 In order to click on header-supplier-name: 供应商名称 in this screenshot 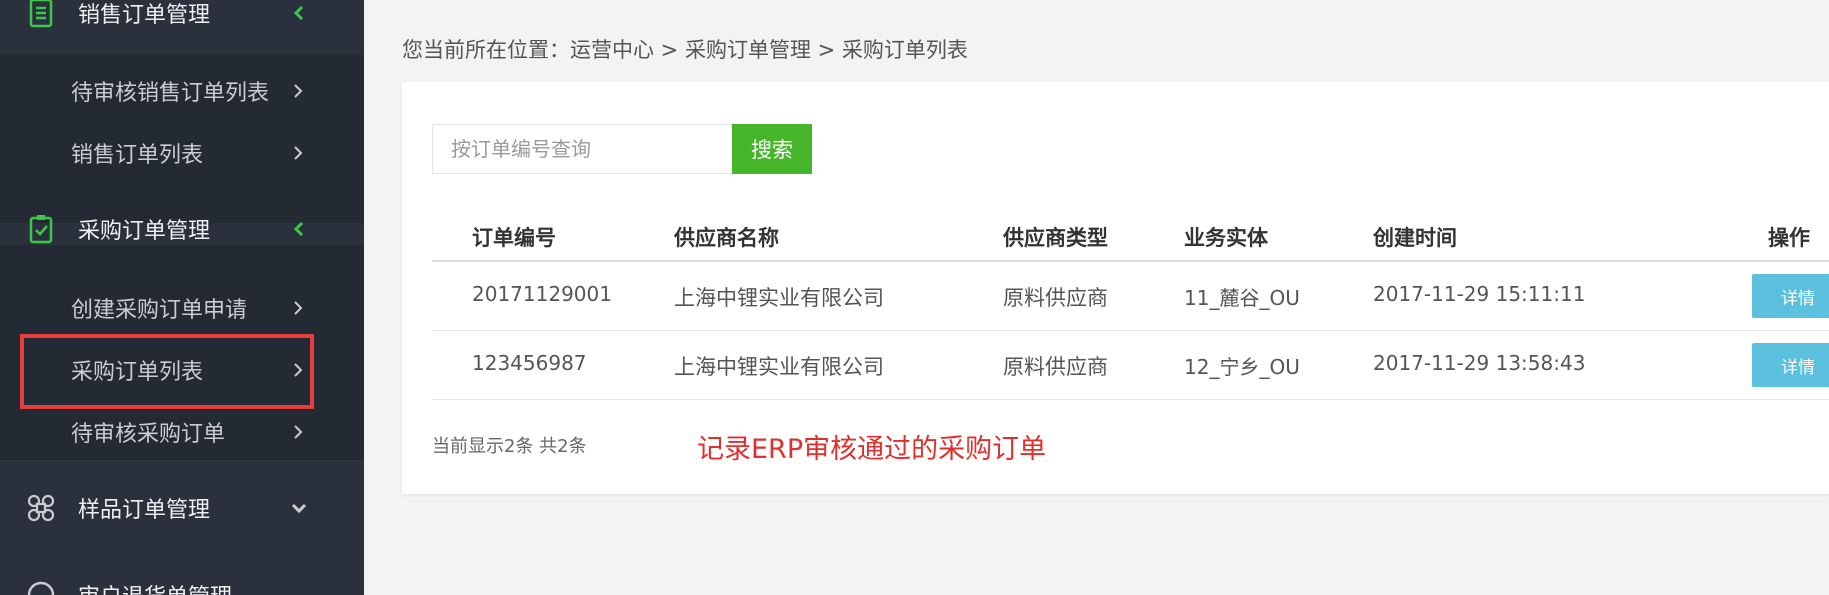, I will do `click(726, 238)`.